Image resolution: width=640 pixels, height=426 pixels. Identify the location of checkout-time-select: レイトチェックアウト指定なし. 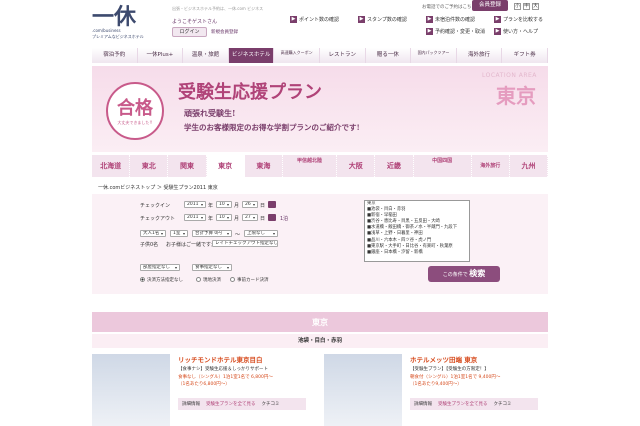
(245, 243).